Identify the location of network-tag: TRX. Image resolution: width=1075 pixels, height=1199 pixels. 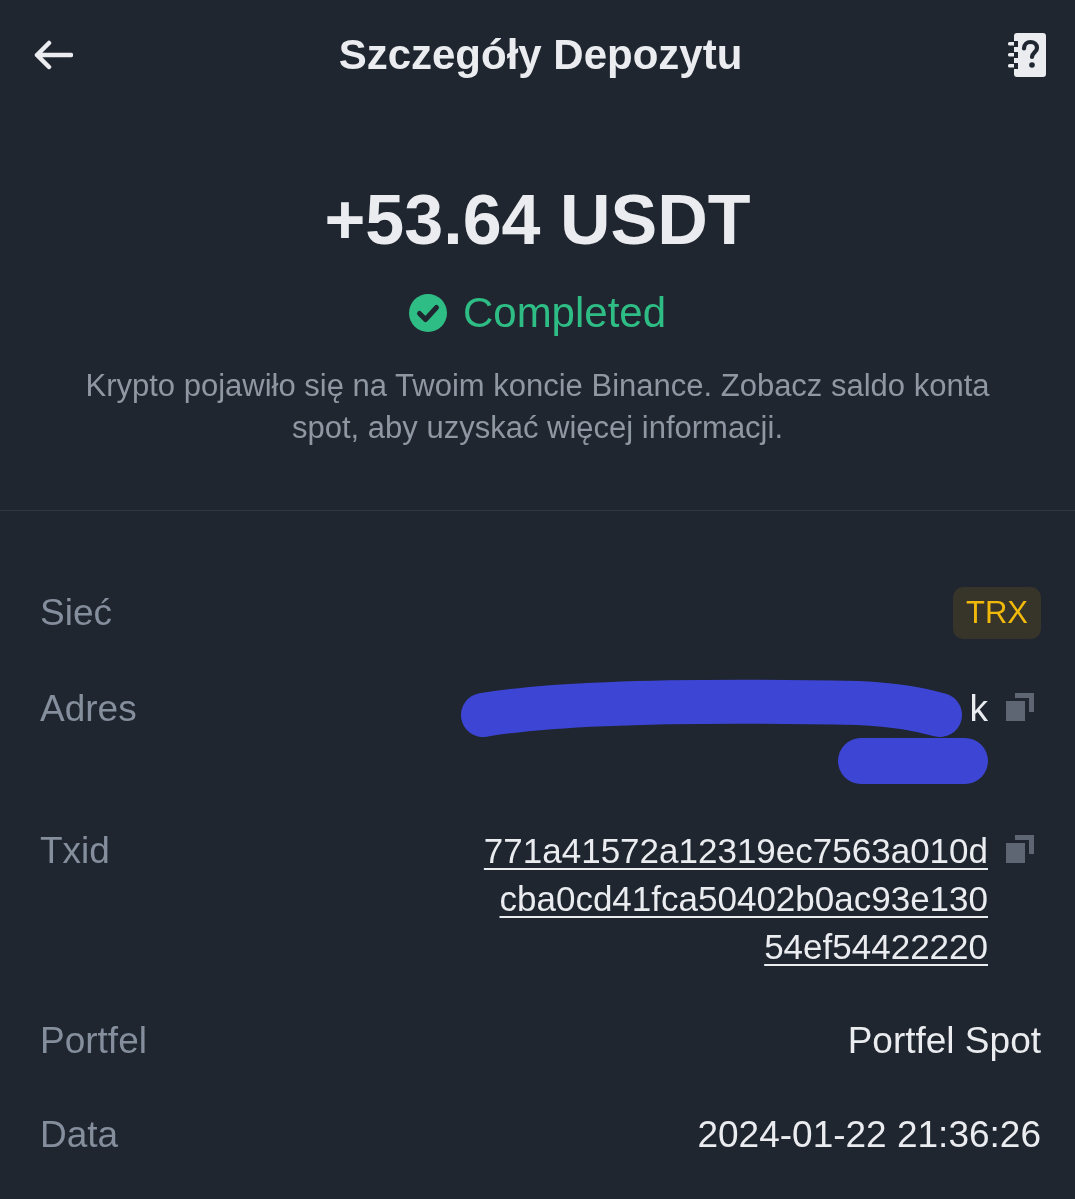
(997, 613).